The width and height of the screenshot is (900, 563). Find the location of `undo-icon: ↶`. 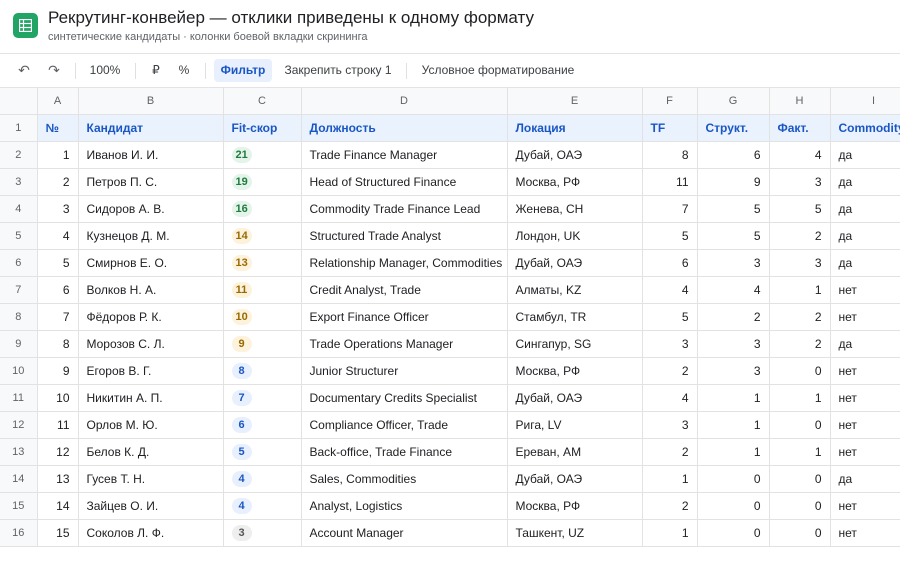

undo-icon: ↶ is located at coordinates (24, 70).